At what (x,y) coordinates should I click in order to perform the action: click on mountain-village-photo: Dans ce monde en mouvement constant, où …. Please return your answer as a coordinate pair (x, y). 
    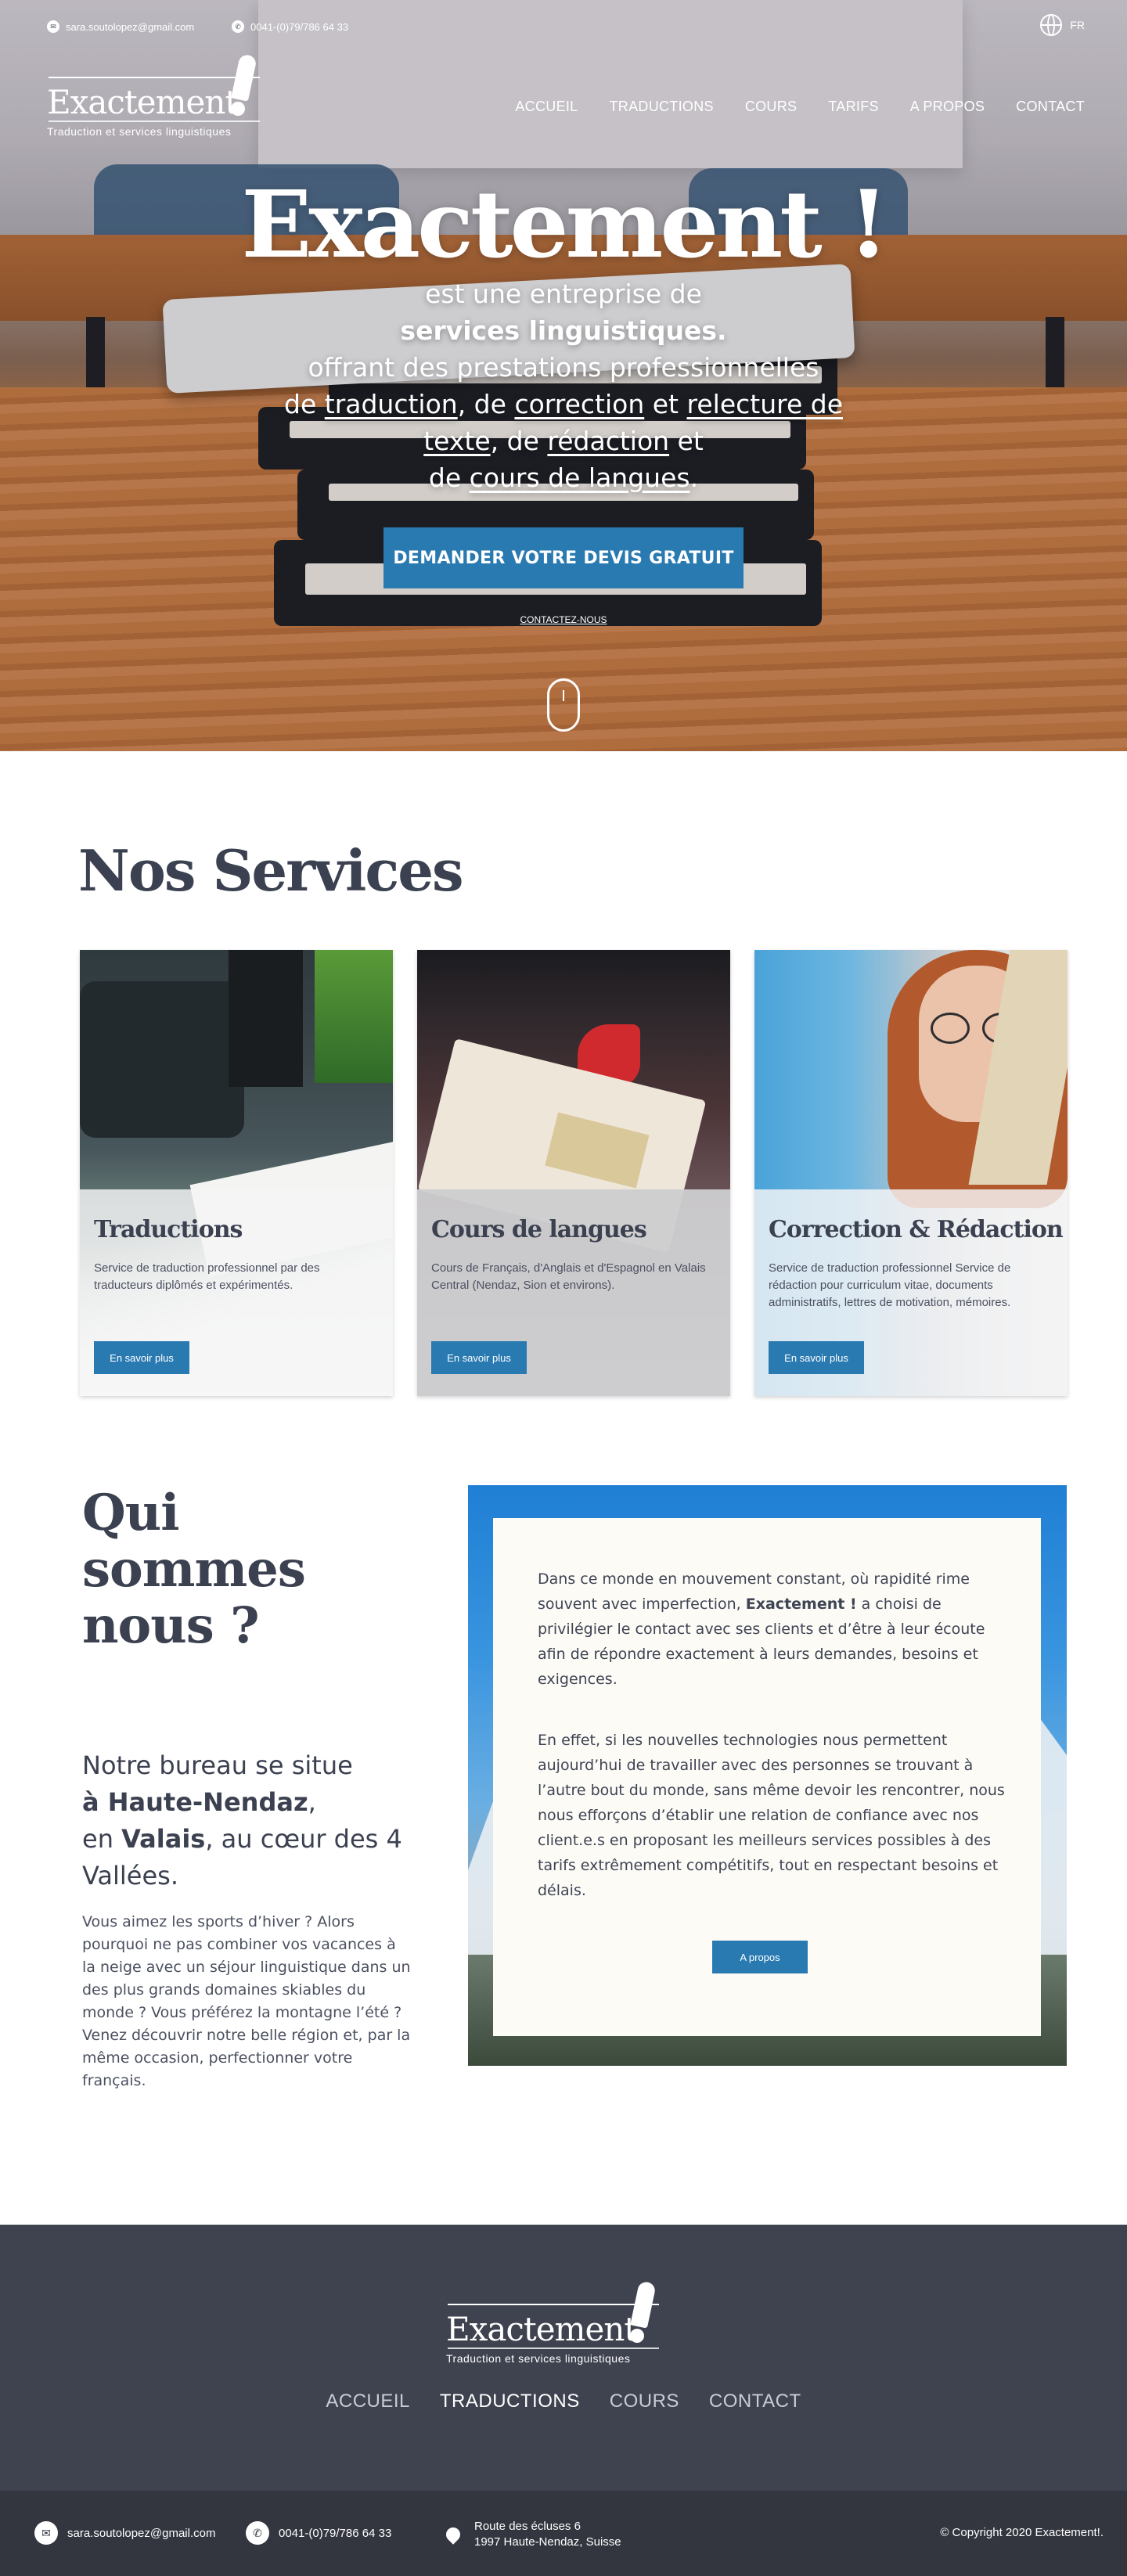
    Looking at the image, I should click on (768, 1775).